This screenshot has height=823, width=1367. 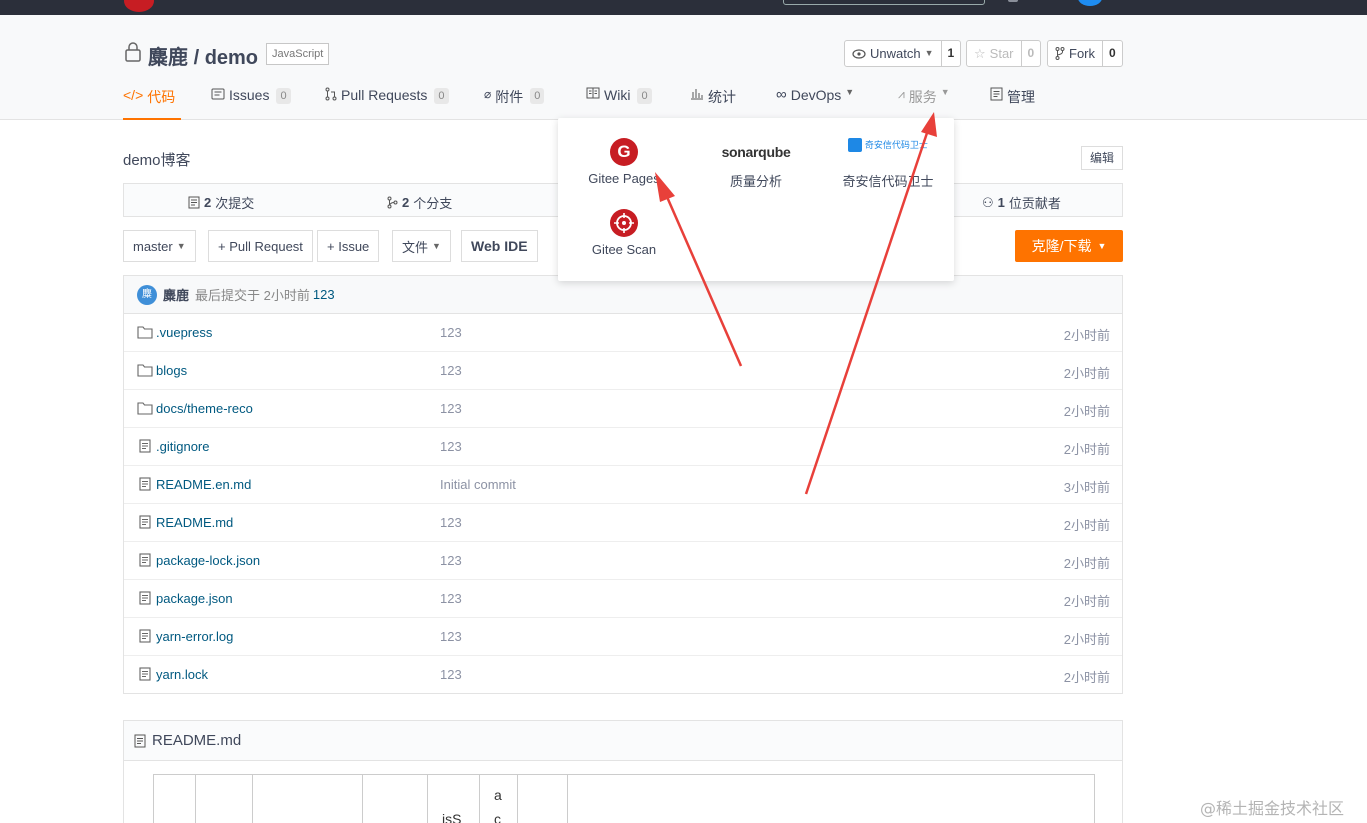 I want to click on file-menu-button: 文件 ▼, so click(x=421, y=246).